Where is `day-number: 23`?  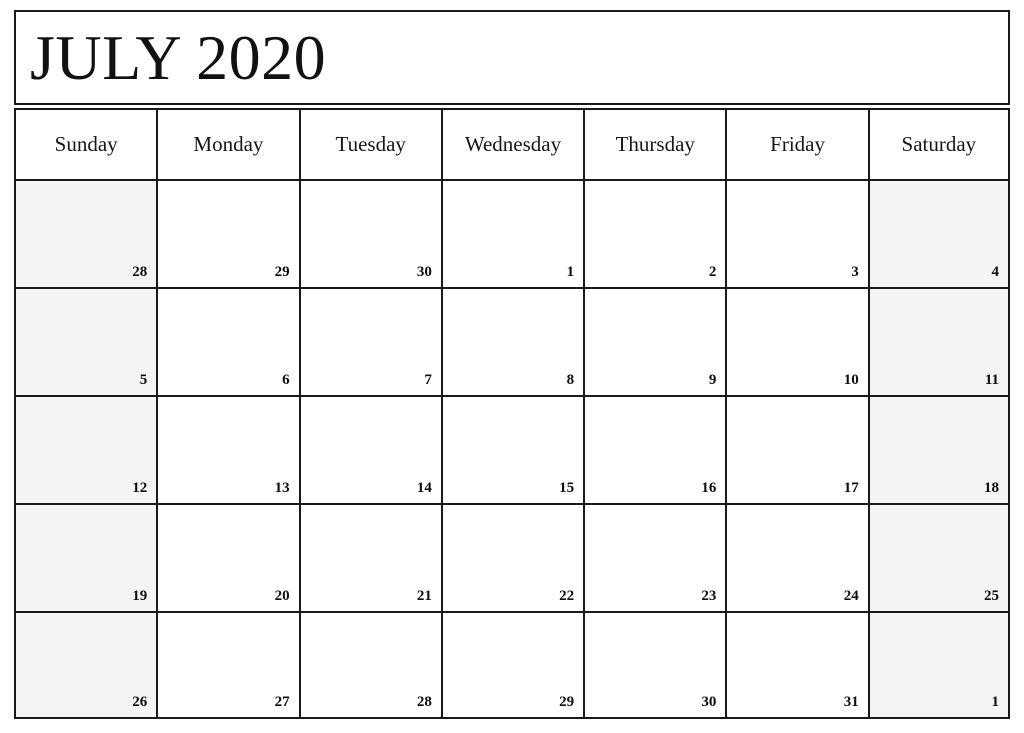 day-number: 23 is located at coordinates (709, 596).